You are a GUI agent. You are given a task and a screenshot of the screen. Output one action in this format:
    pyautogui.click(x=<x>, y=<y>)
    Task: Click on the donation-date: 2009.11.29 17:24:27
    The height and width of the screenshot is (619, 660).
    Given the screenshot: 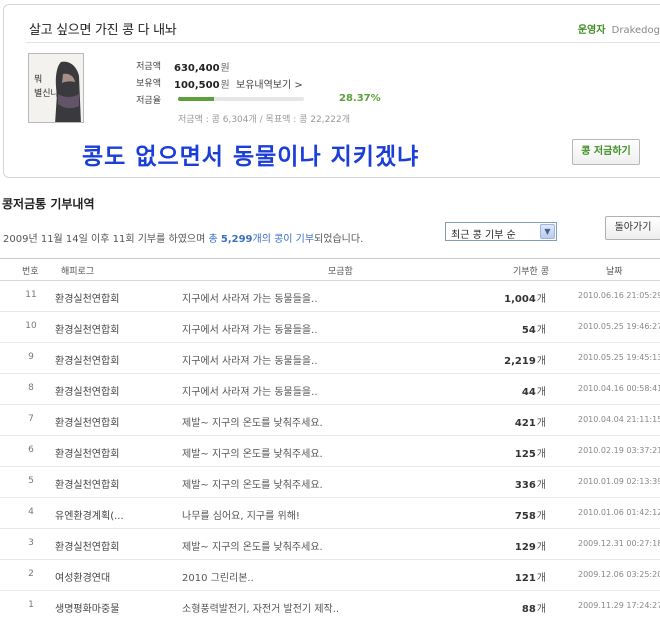 What is the action you would take?
    pyautogui.click(x=619, y=605)
    